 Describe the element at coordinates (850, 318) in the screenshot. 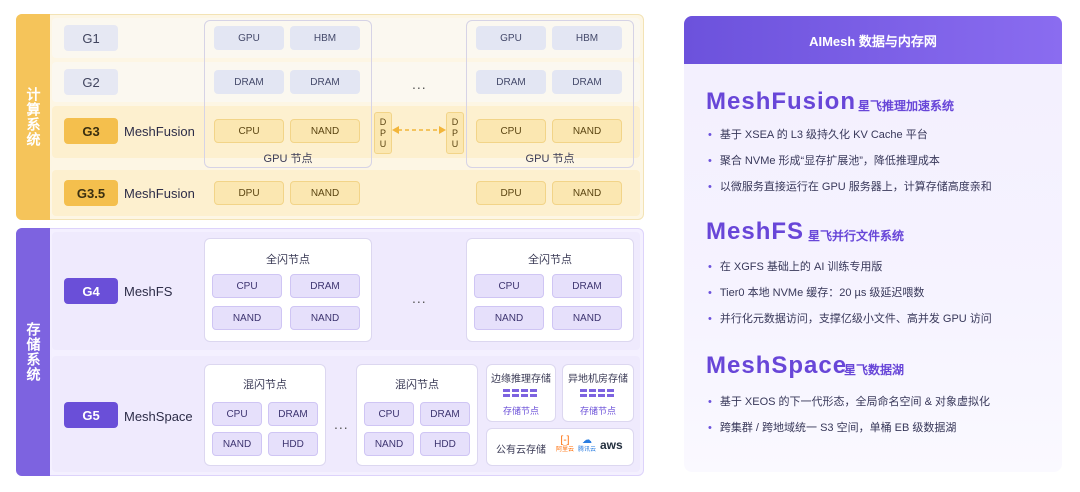

I see `bullet-item: 并行化元数据访问，支撑亿级小文件、高并发 GPU 访问` at that location.